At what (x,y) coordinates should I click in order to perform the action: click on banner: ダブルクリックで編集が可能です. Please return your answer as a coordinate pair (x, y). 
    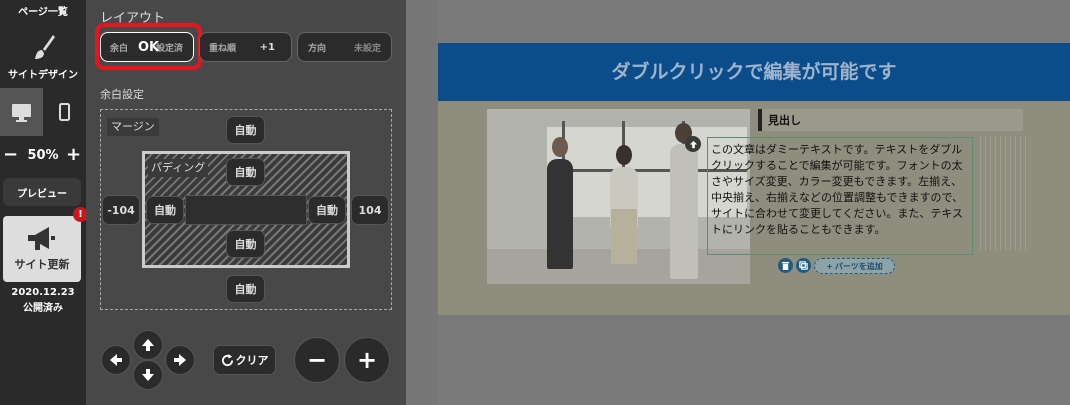
    Looking at the image, I should click on (754, 72).